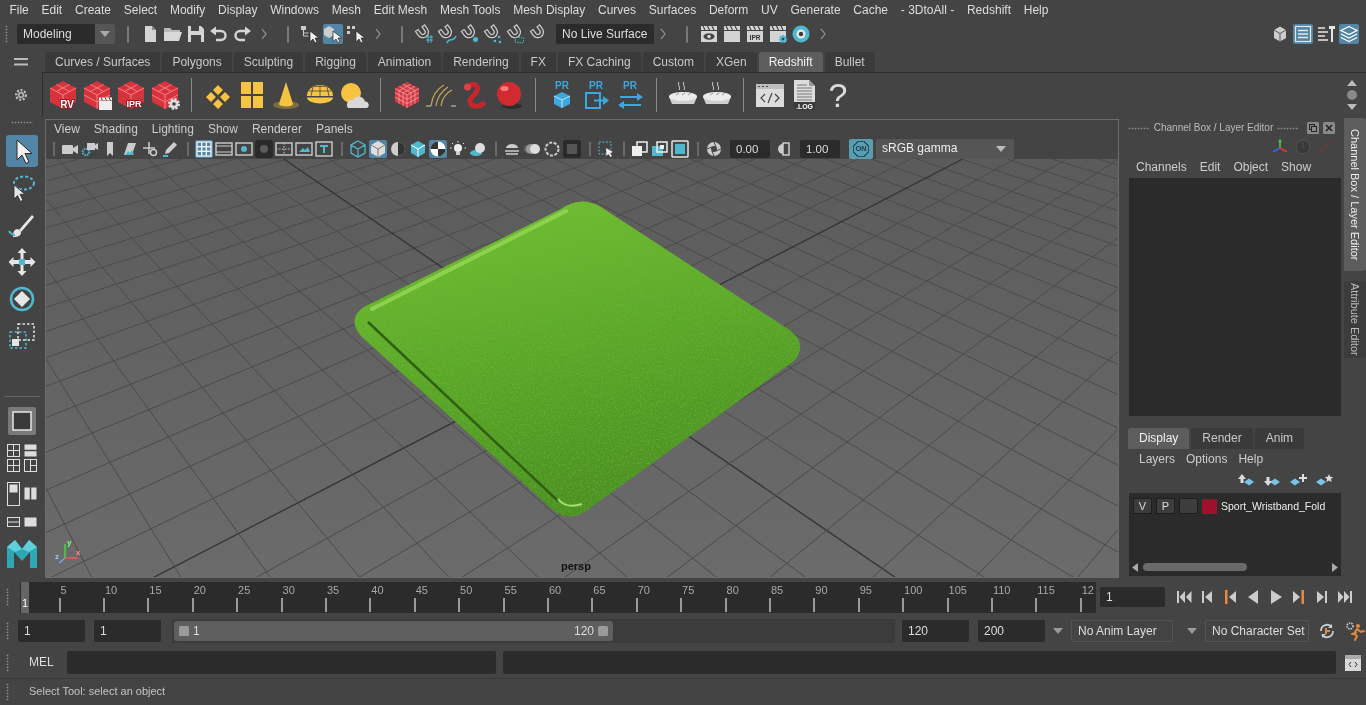 This screenshot has height=705, width=1366. What do you see at coordinates (1276, 597) in the screenshot?
I see `play-icon` at bounding box center [1276, 597].